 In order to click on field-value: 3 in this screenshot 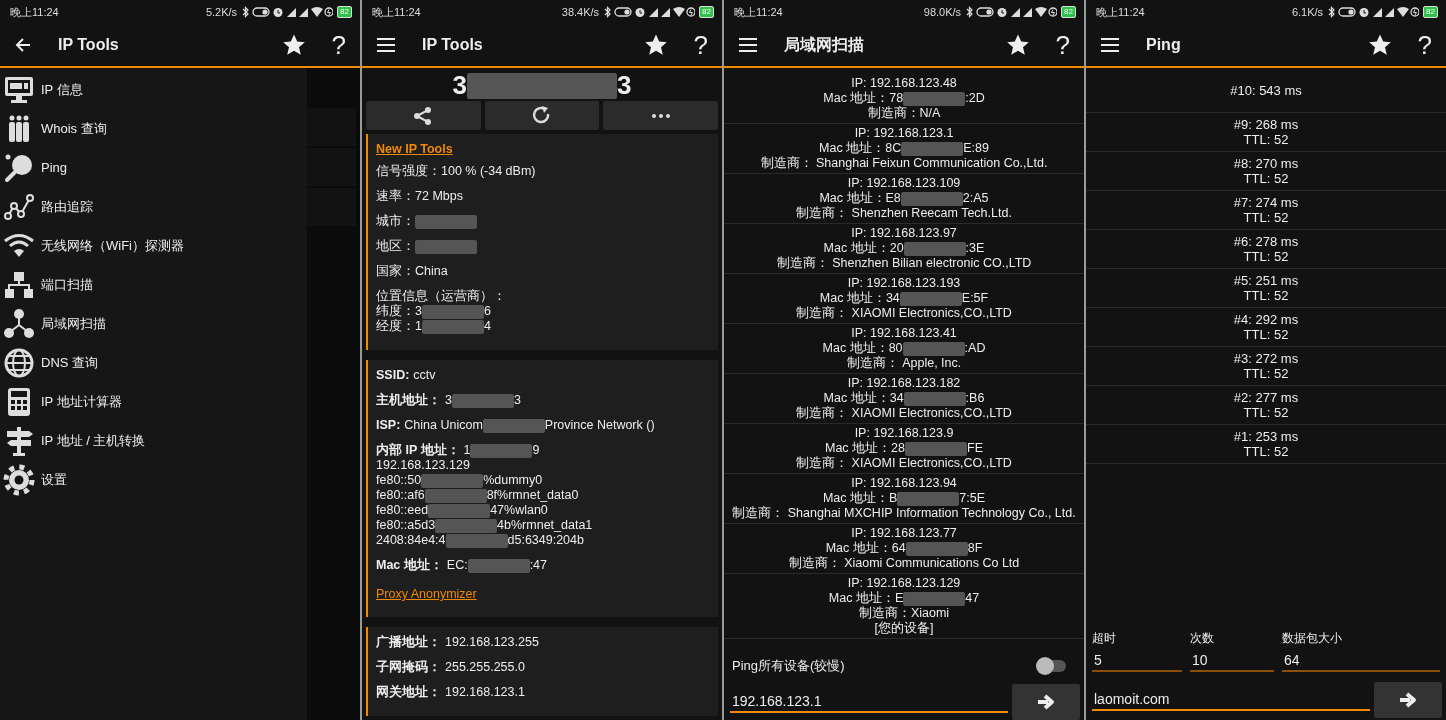, I will do `click(448, 400)`.